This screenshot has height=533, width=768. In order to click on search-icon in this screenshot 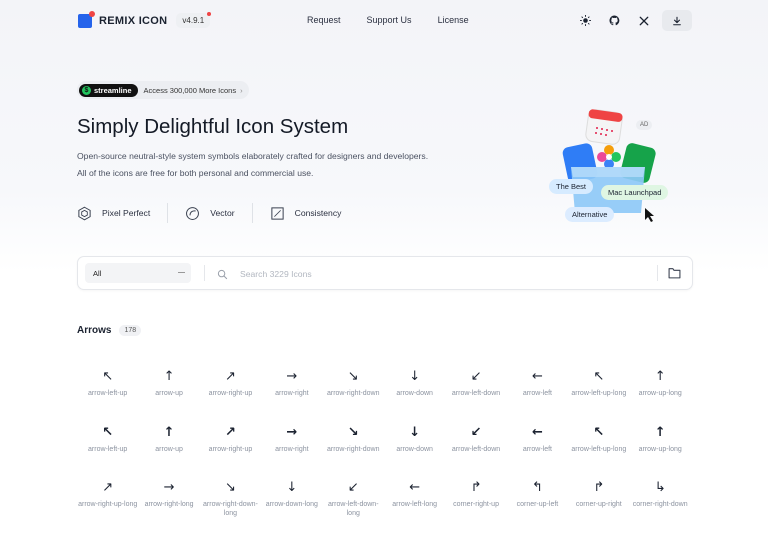, I will do `click(222, 276)`.